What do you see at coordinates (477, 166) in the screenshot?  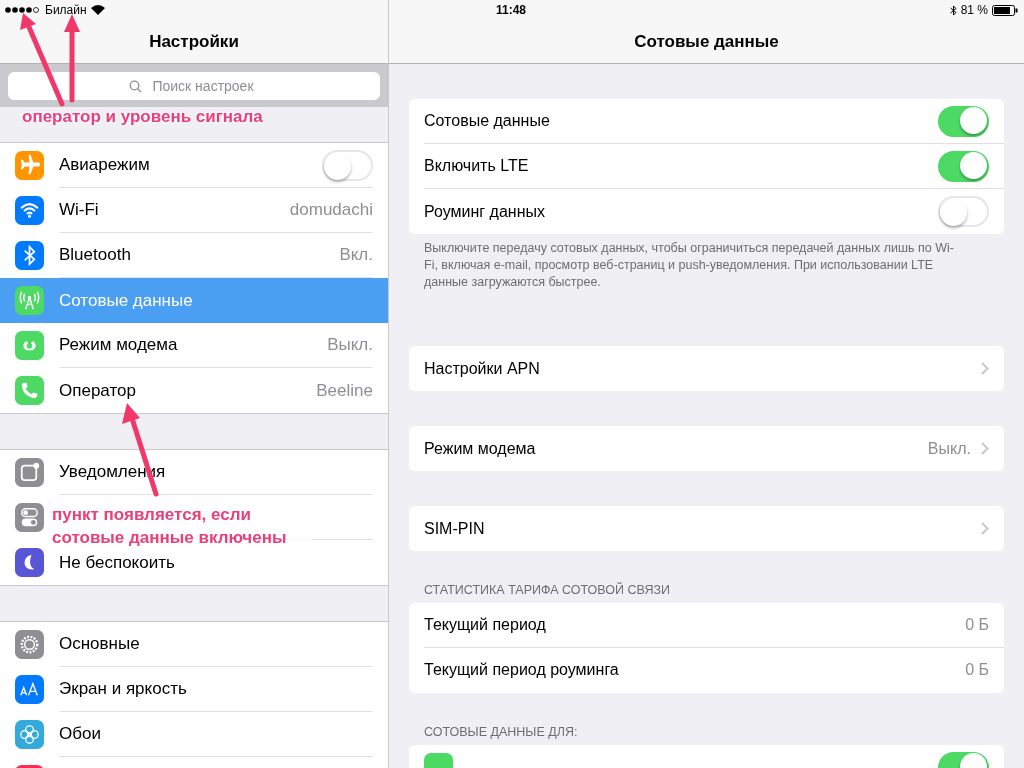 I see `row-label: Включить LTE` at bounding box center [477, 166].